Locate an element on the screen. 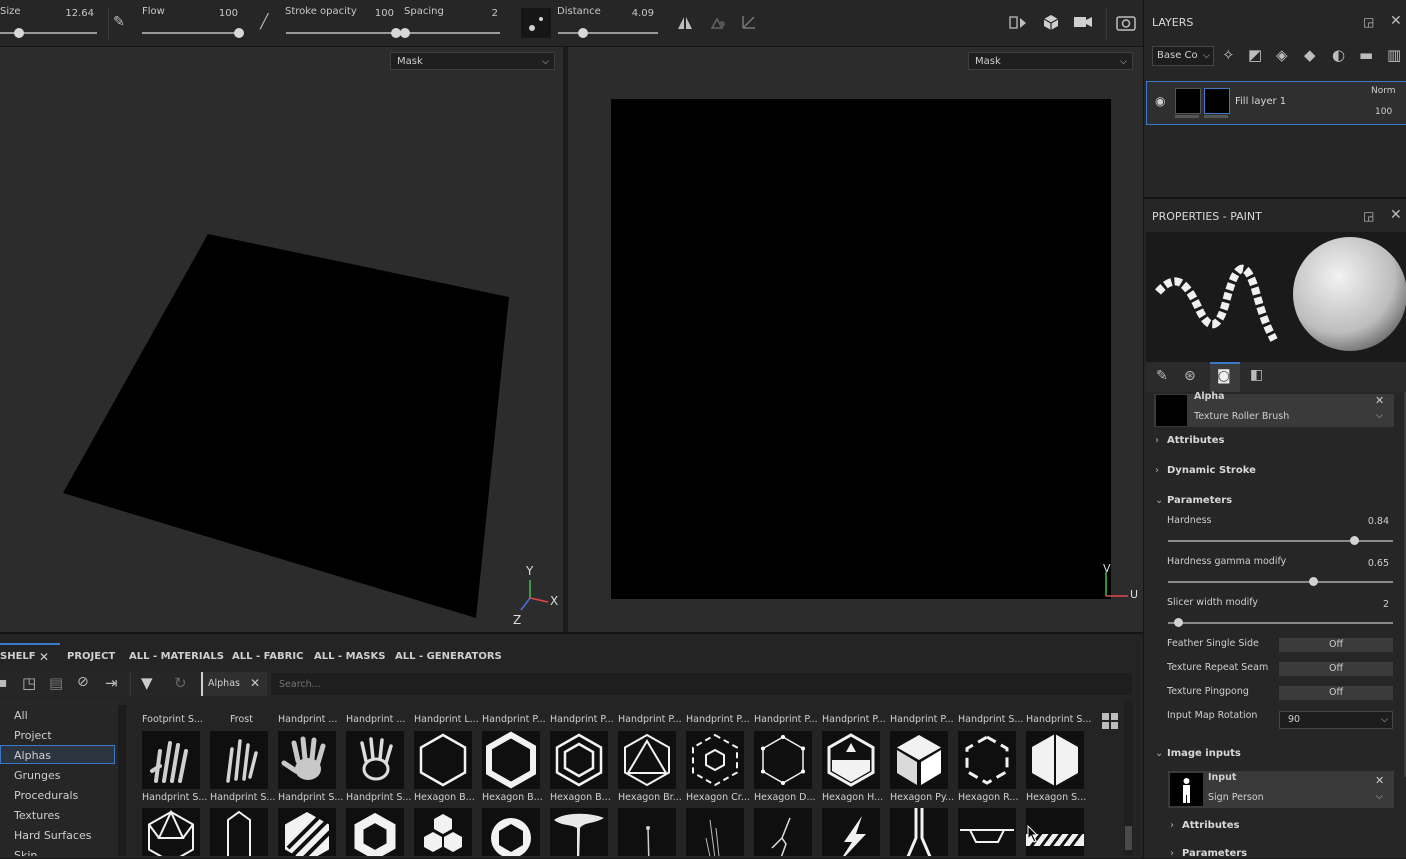 Image resolution: width=1406 pixels, height=859 pixels. symmetry-icon is located at coordinates (685, 23).